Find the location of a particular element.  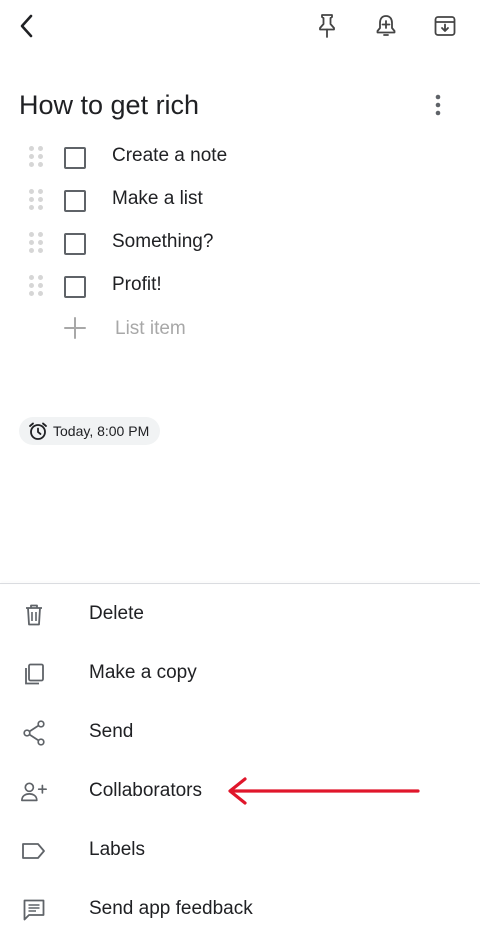

list-item-placeholder: List item is located at coordinates (150, 328).